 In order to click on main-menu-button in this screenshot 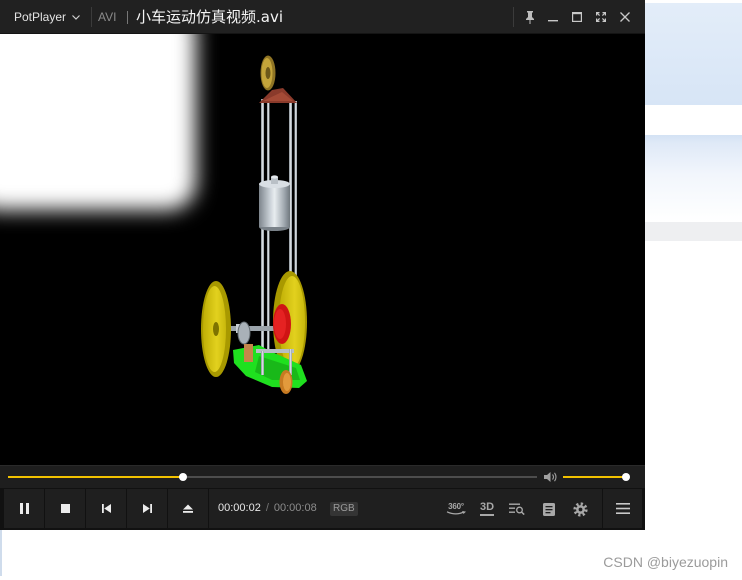, I will do `click(622, 508)`.